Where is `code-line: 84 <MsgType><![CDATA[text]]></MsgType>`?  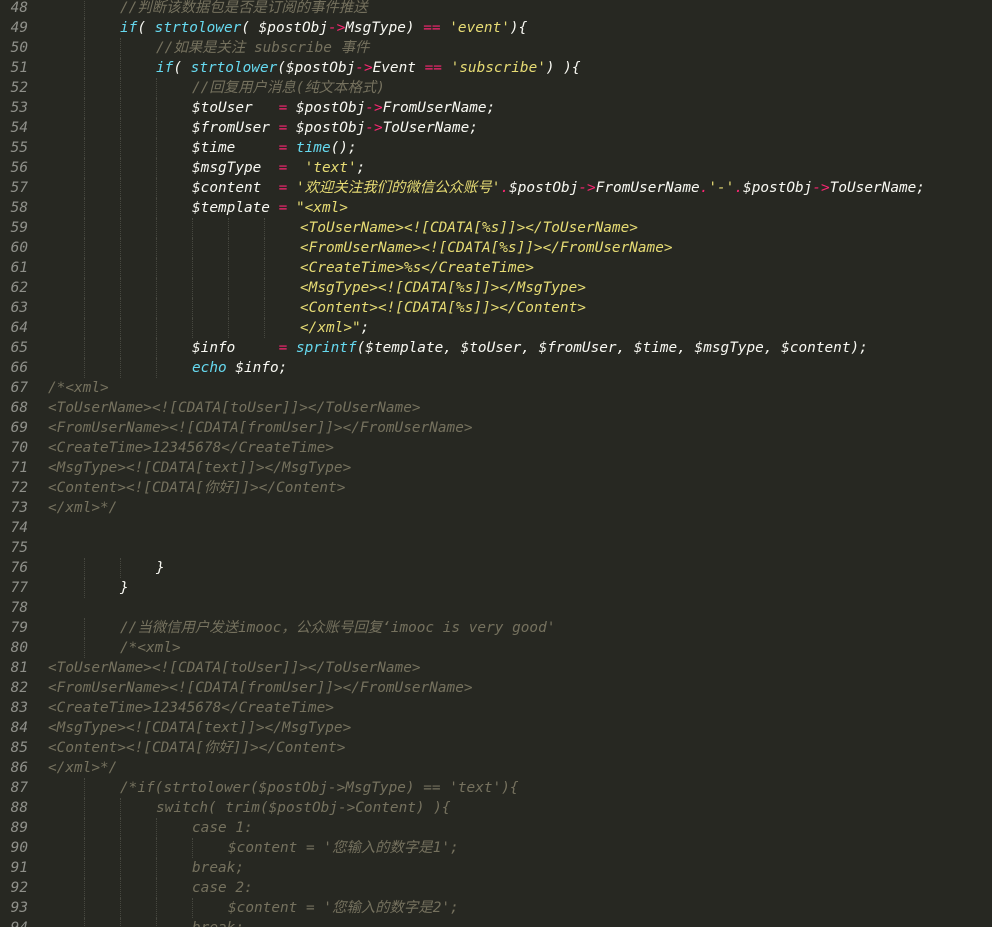 code-line: 84 <MsgType><![CDATA[text]]></MsgType> is located at coordinates (496, 728).